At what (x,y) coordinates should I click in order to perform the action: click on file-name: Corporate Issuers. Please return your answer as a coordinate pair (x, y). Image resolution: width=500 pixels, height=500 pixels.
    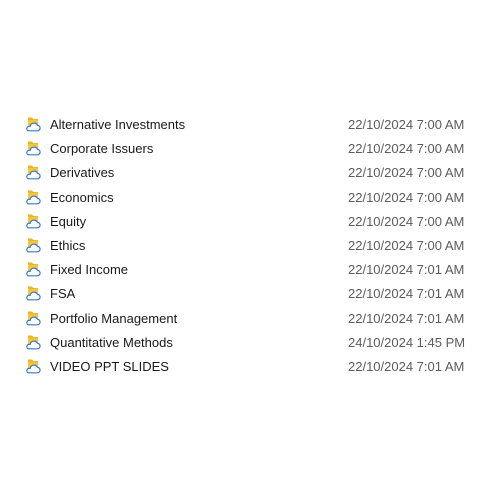
    Looking at the image, I should click on (102, 149).